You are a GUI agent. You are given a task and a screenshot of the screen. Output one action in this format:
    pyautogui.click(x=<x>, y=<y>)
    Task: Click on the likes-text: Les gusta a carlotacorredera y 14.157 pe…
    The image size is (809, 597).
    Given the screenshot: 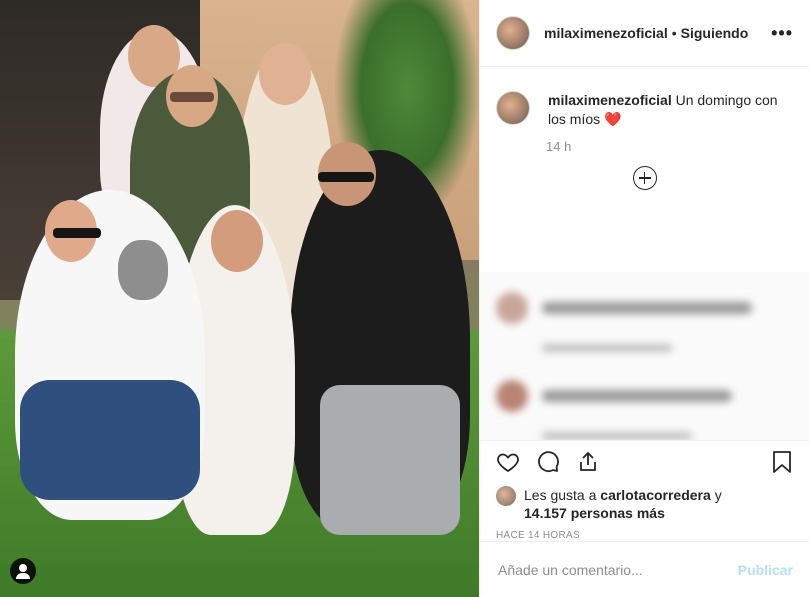 What is the action you would take?
    pyautogui.click(x=623, y=504)
    